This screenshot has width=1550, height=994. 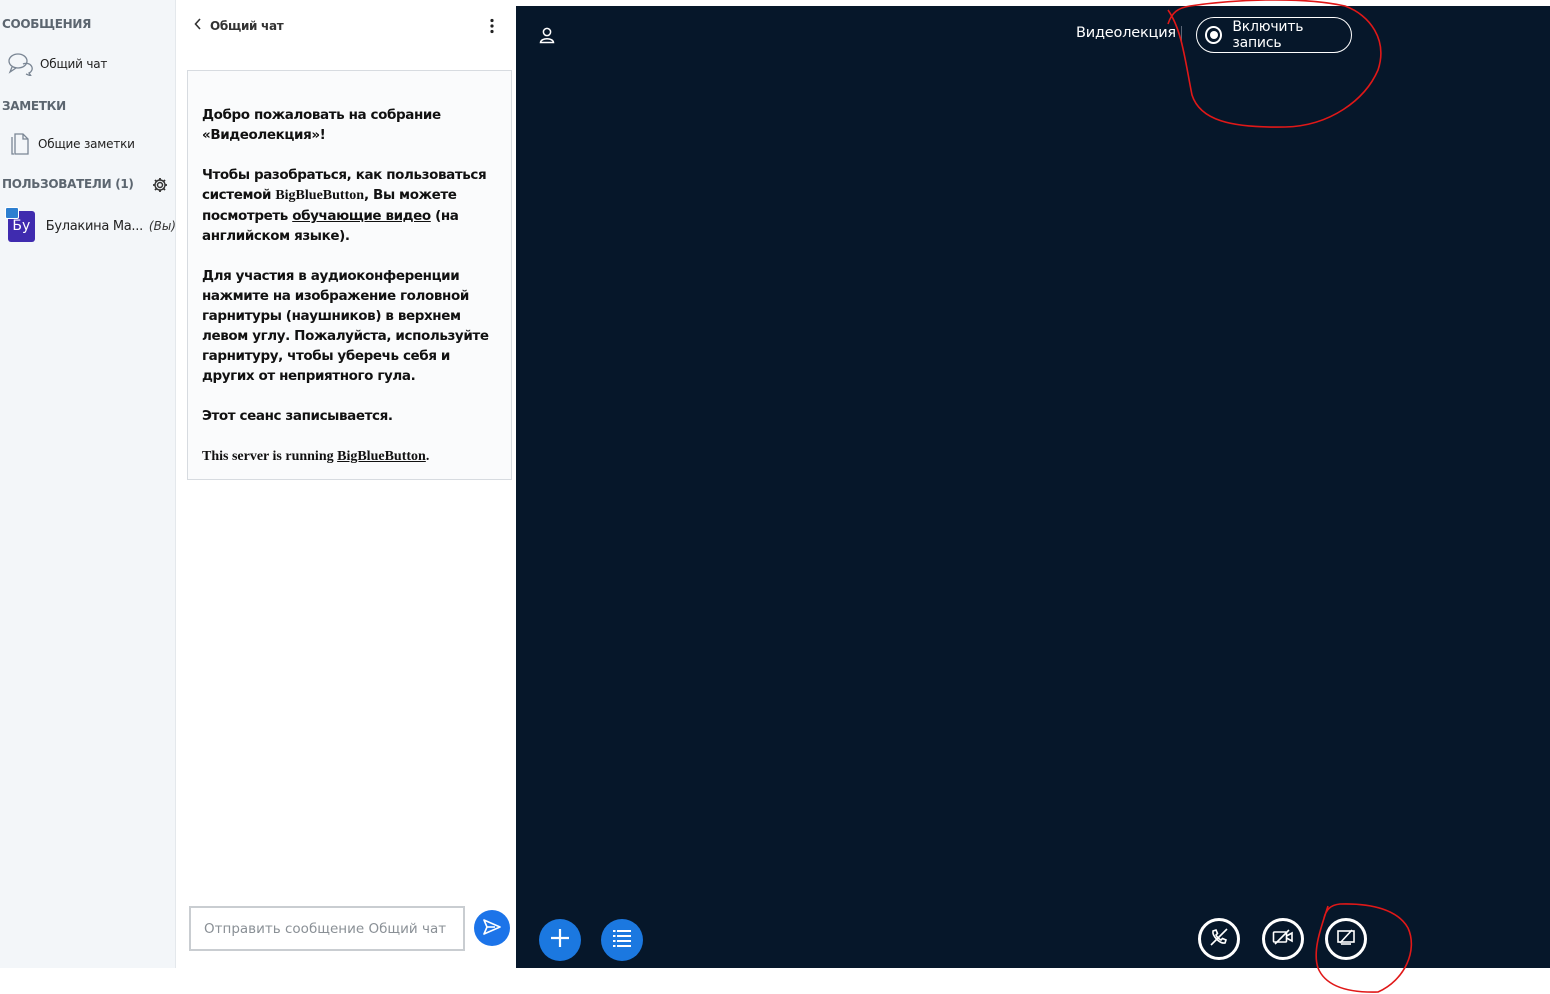 I want to click on welcome-paragraph: Этот сеанс записывается., so click(x=349, y=416).